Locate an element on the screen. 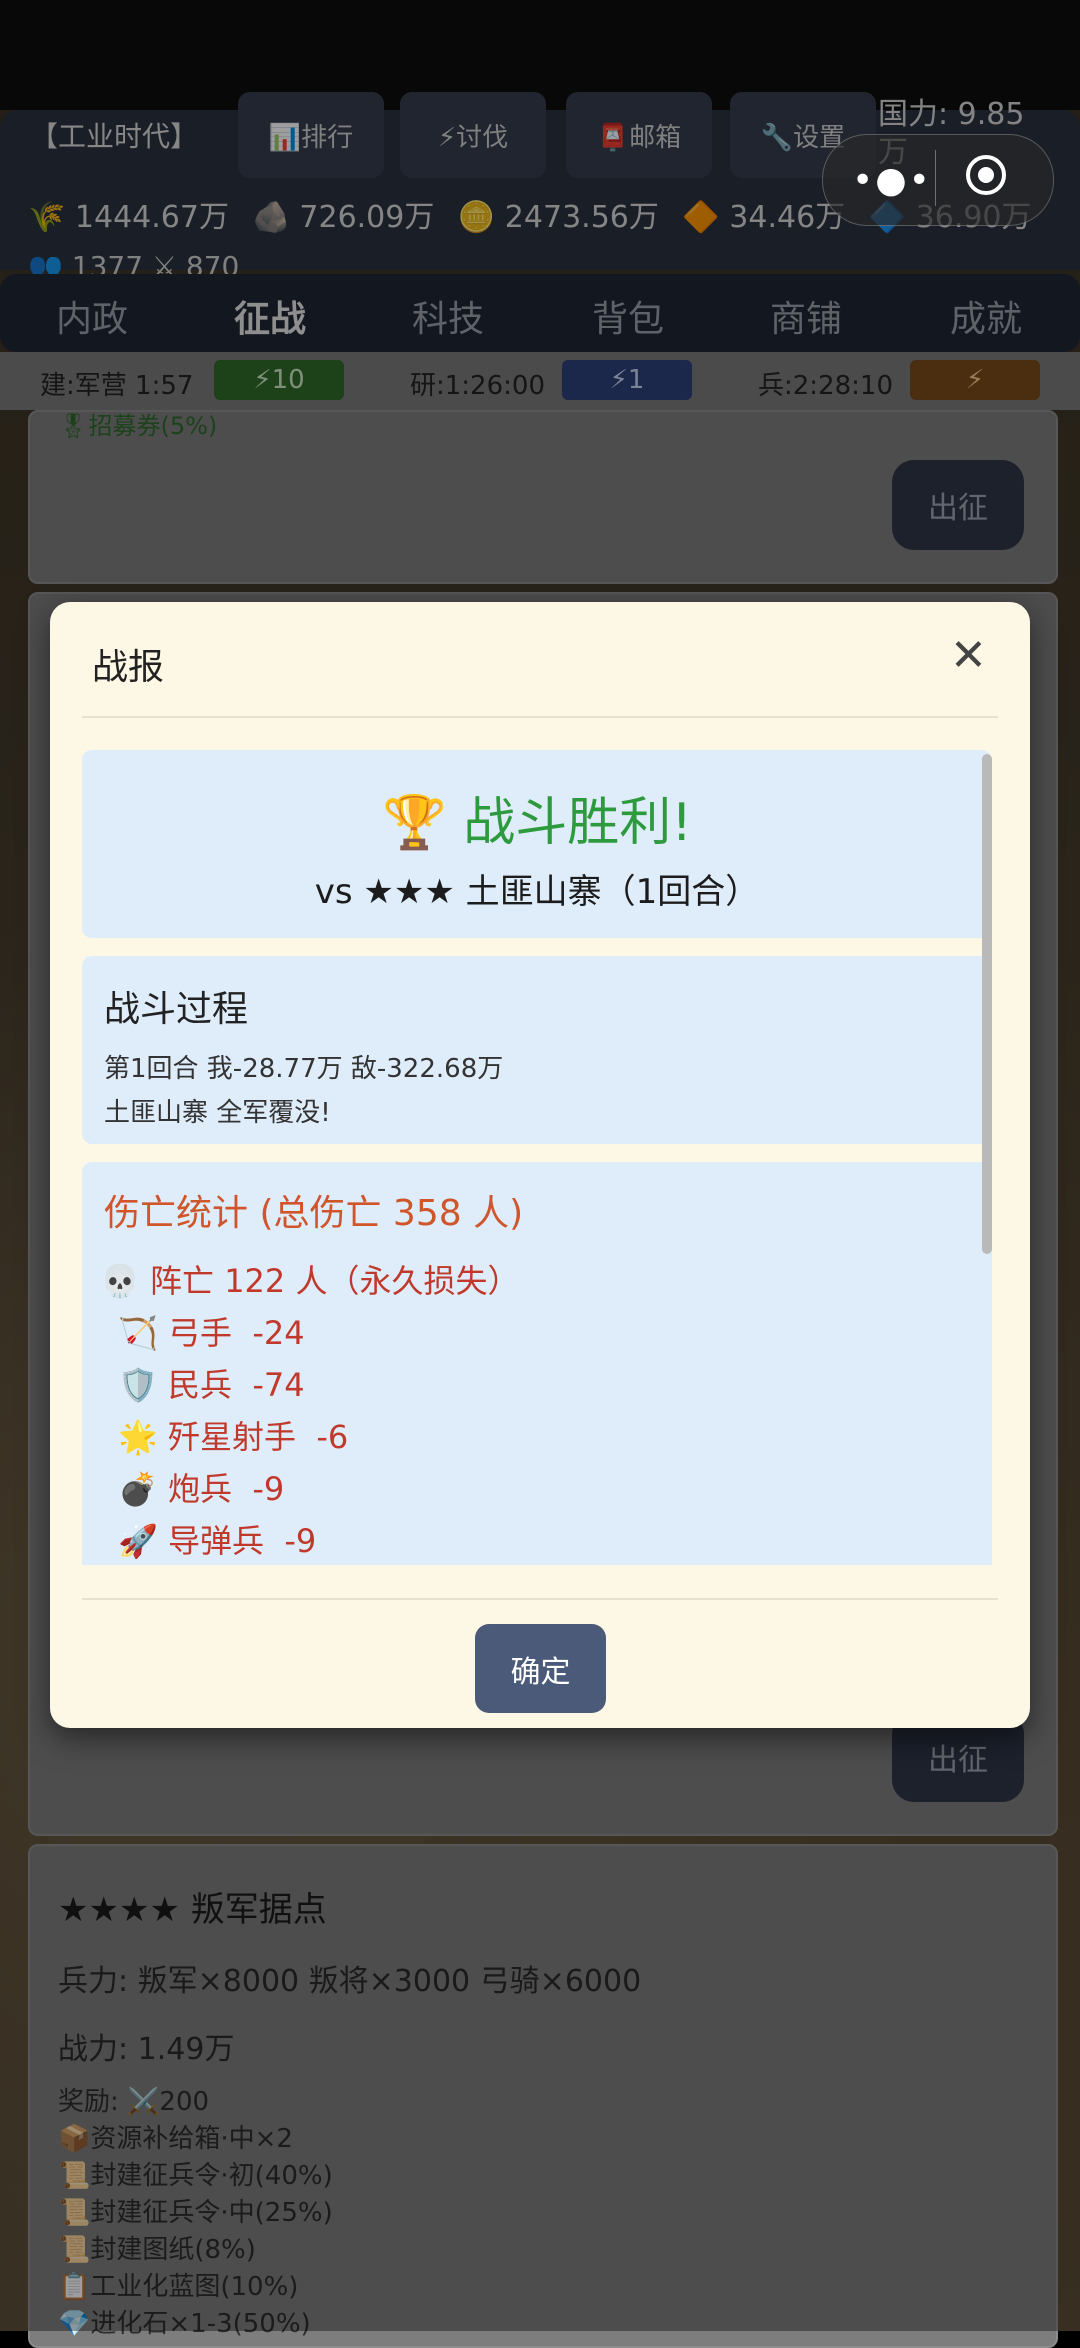 The width and height of the screenshot is (1080, 2348). rocket-icon: 🚀 is located at coordinates (138, 1541).